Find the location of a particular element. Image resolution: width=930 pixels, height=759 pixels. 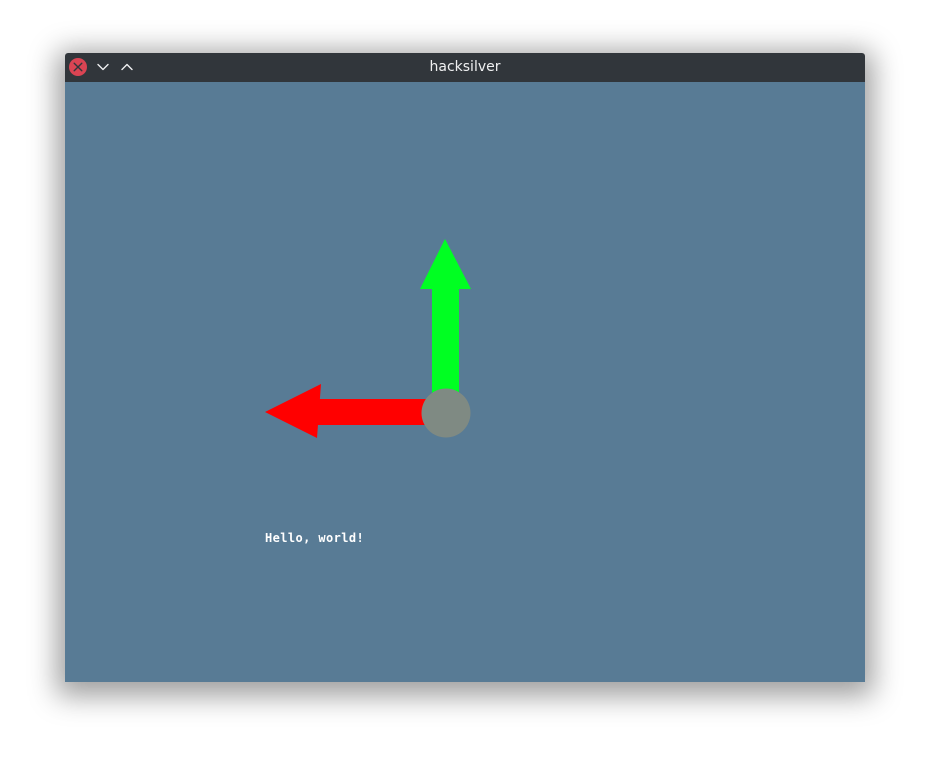

maximize-button is located at coordinates (127, 67).